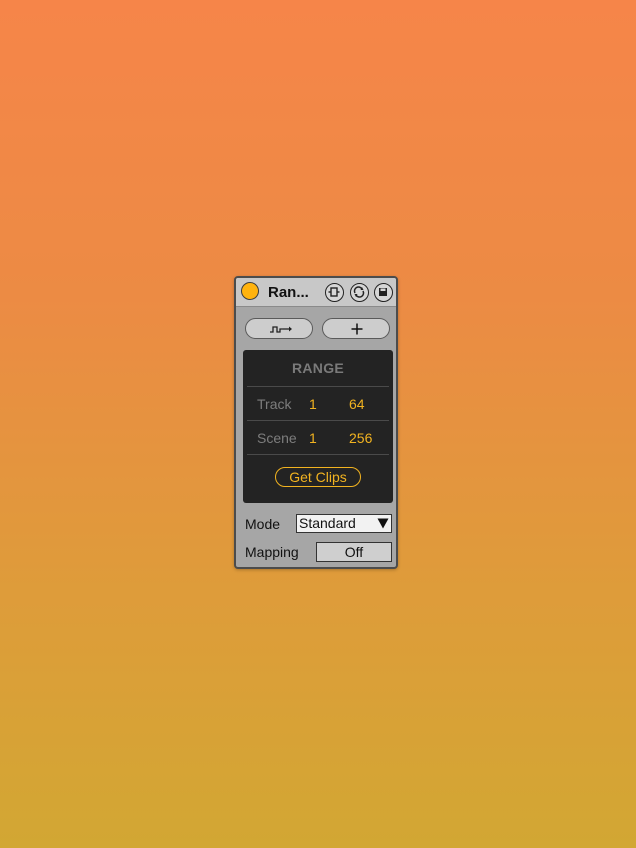  Describe the element at coordinates (272, 552) in the screenshot. I see `mapping-label: Mapping` at that location.